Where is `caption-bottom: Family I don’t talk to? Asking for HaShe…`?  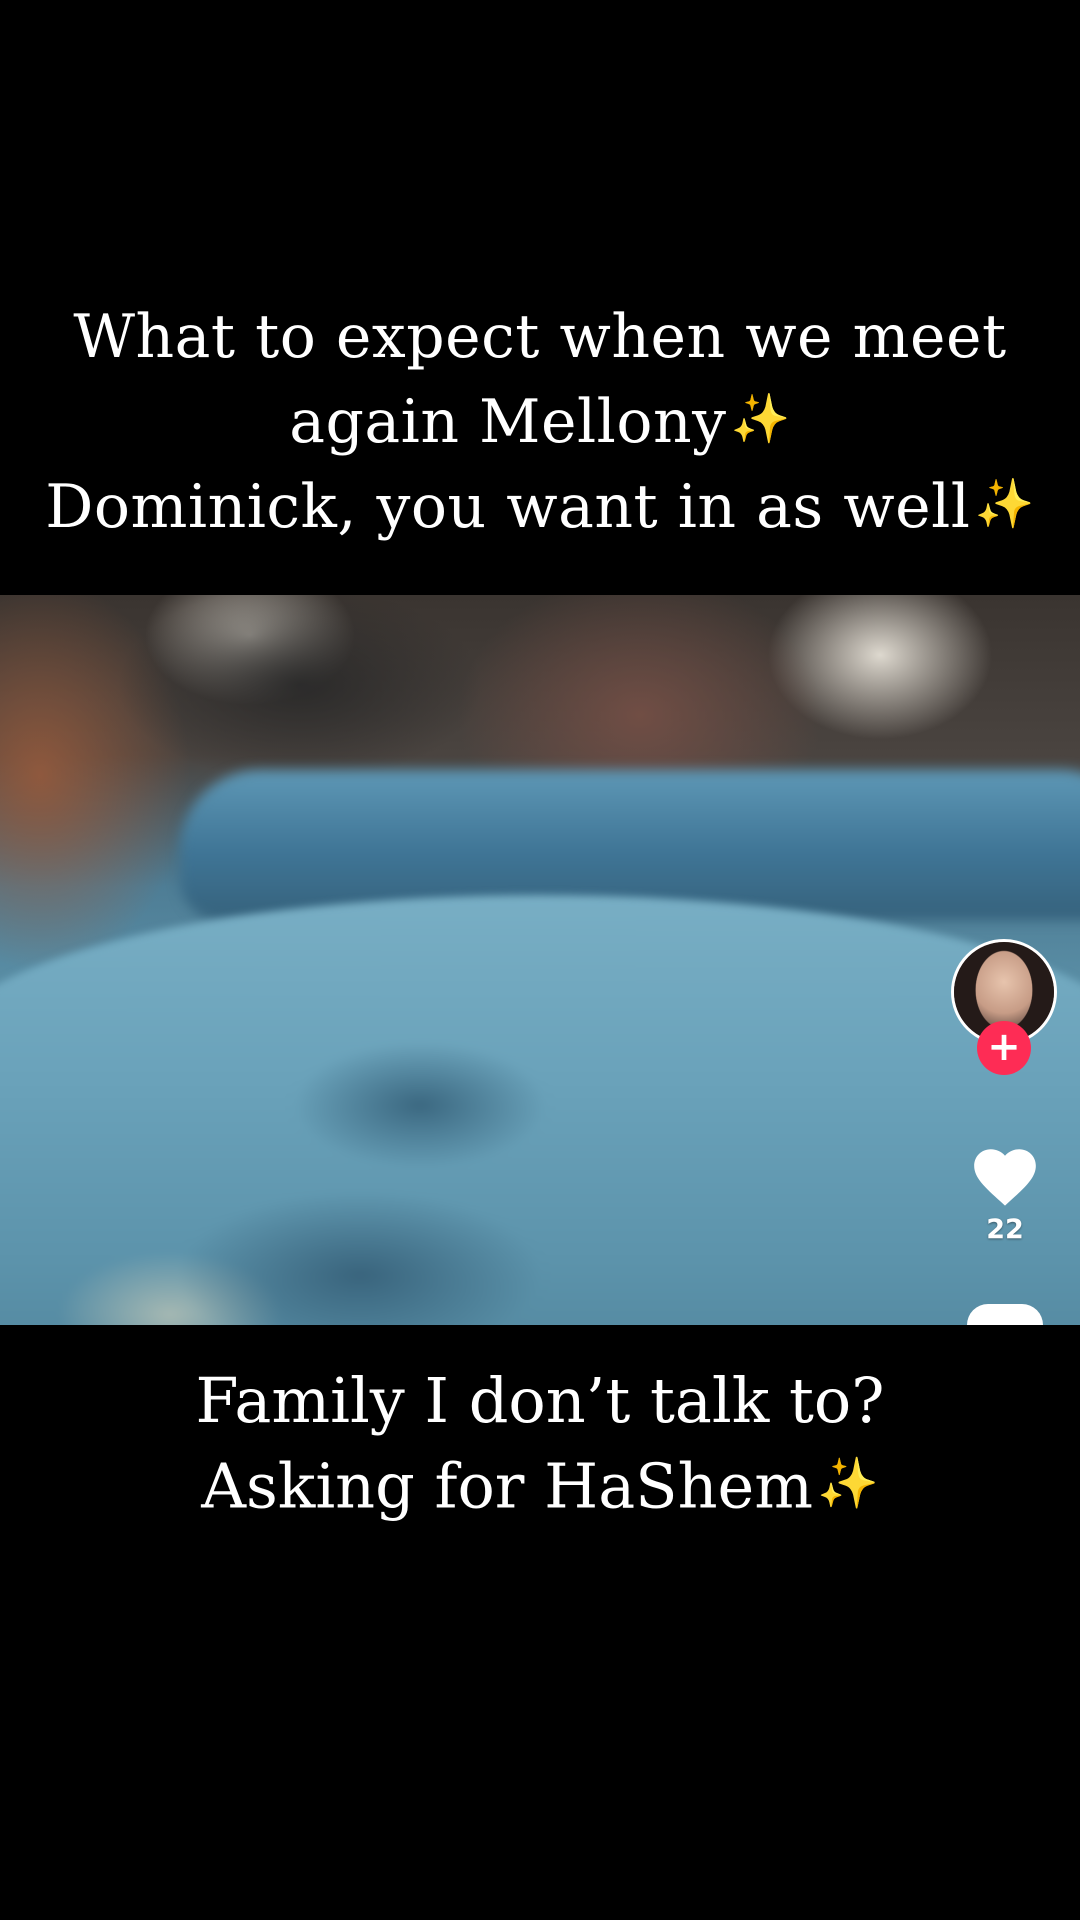
caption-bottom: Family I don’t talk to? Asking for HaShe… is located at coordinates (540, 1443).